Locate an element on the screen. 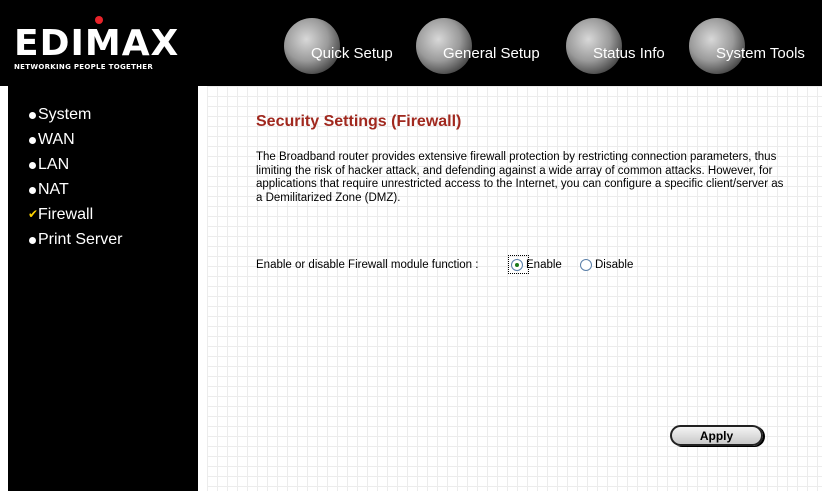 This screenshot has width=822, height=491. nav-general-setup-label: General Setup is located at coordinates (491, 53).